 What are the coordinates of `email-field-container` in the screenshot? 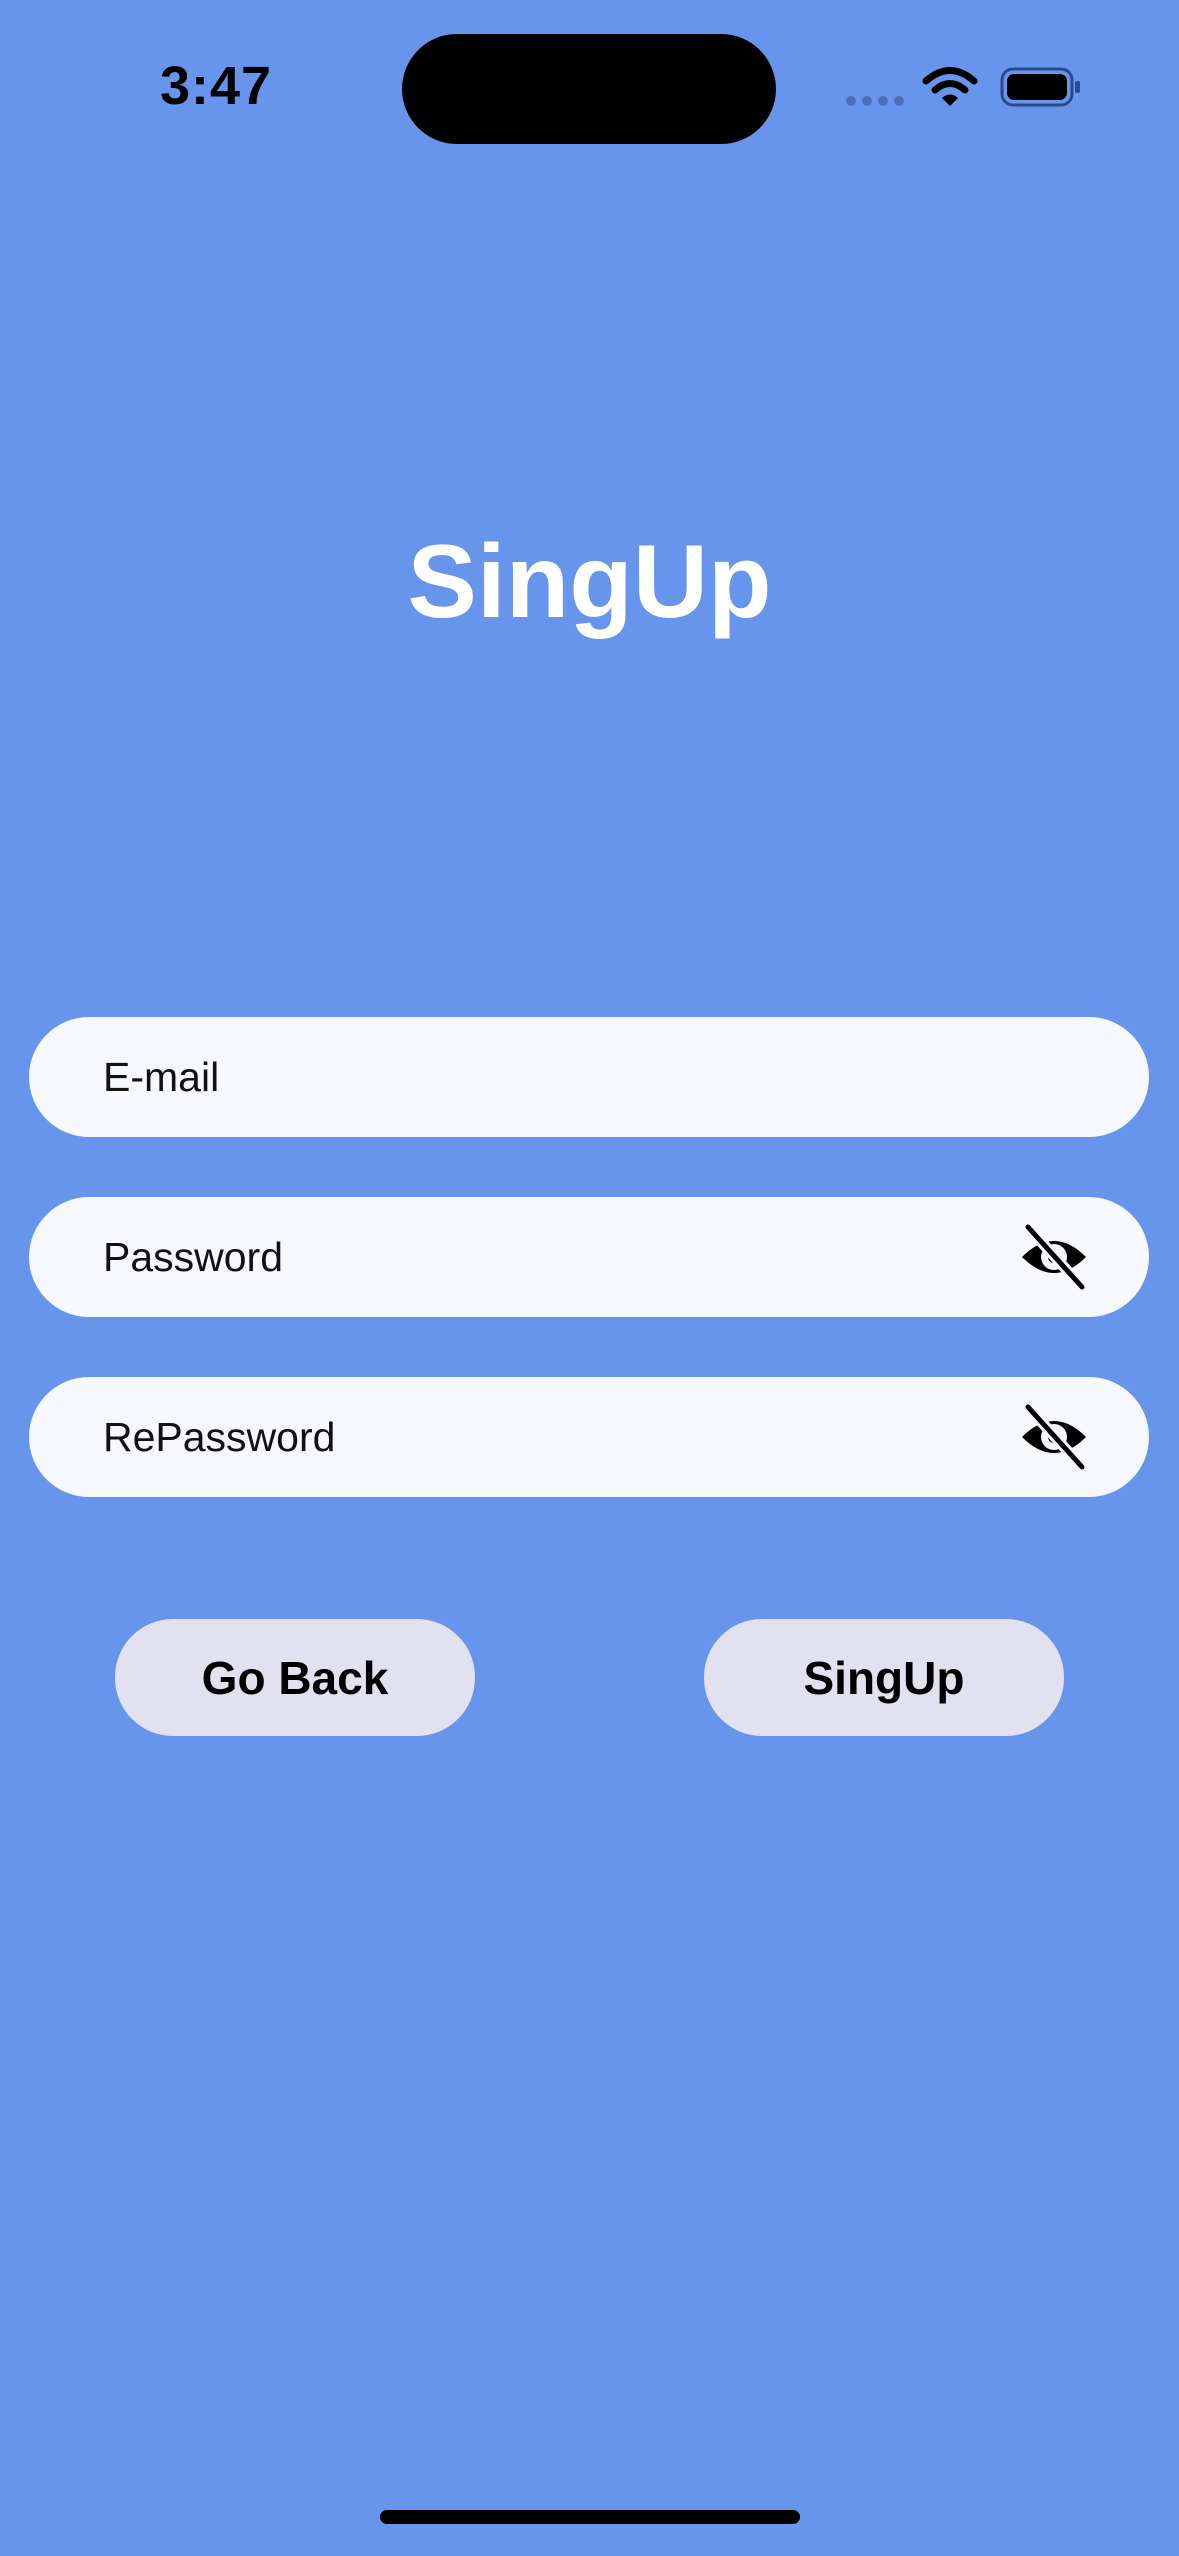 It's located at (589, 1077).